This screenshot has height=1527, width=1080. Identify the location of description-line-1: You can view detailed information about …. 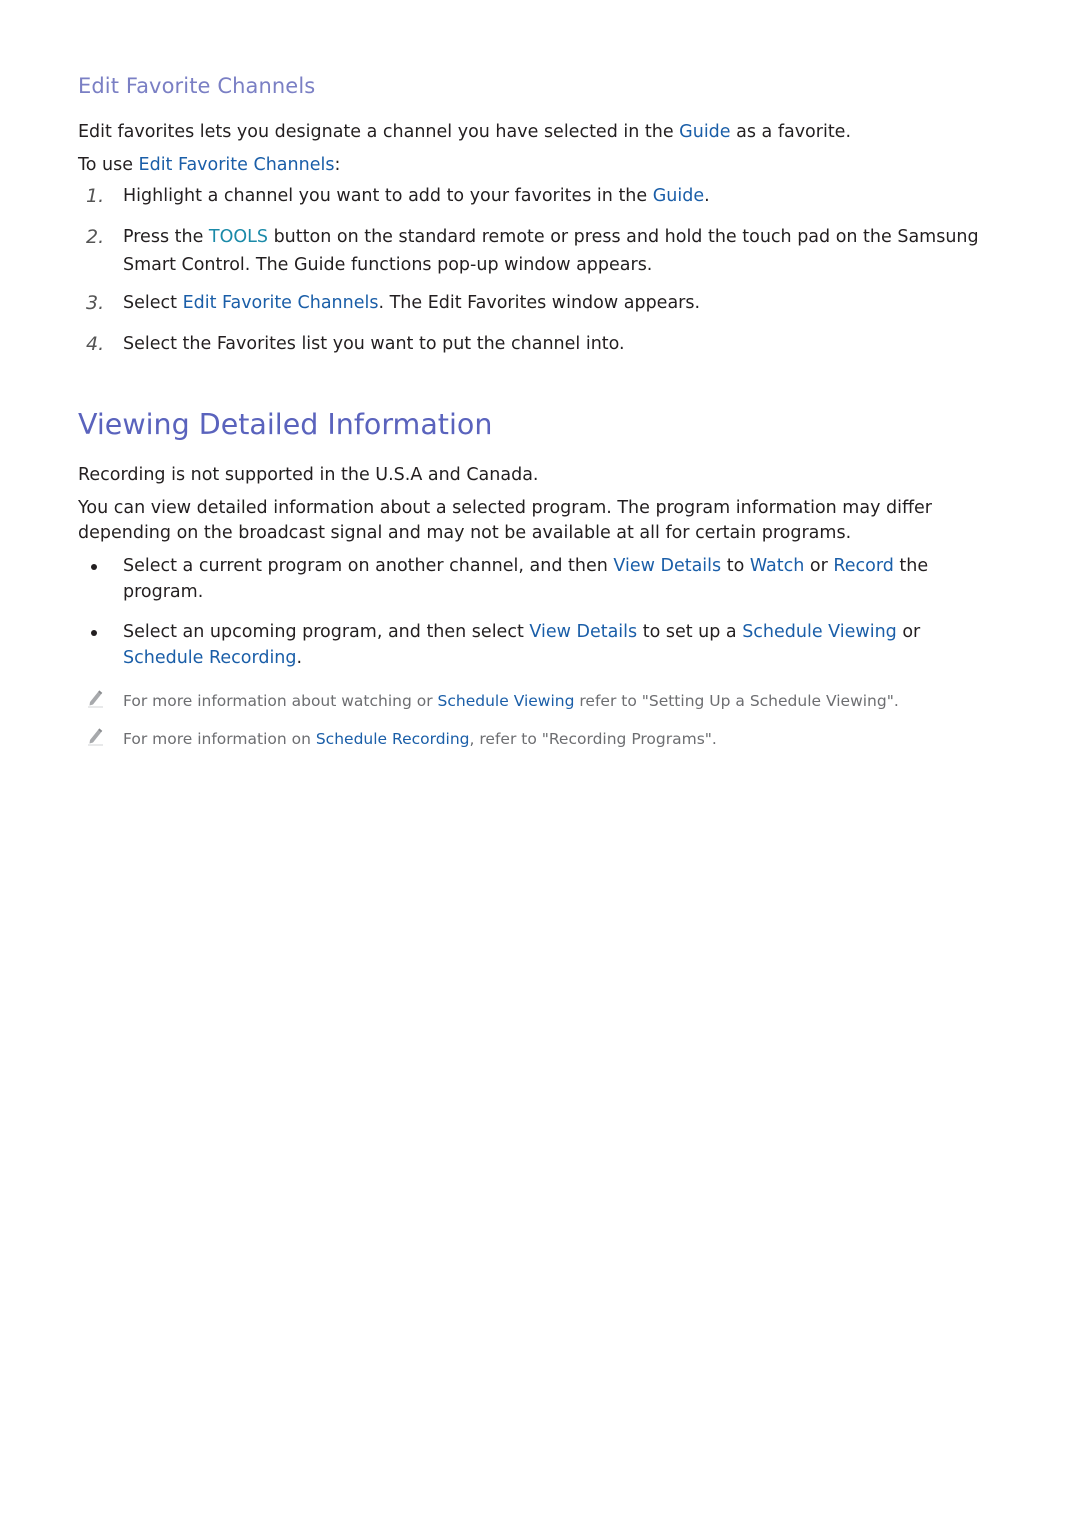
(505, 508).